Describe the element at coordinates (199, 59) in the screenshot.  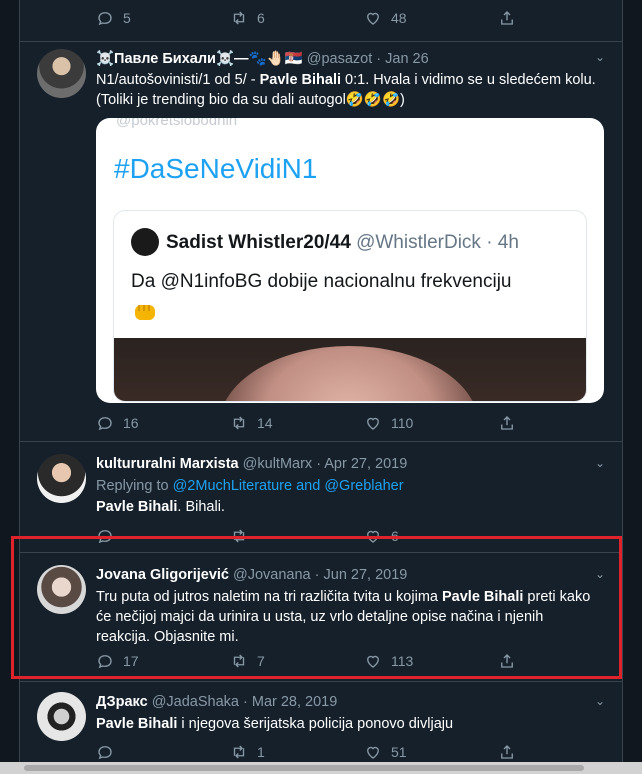
I see `display-name: ☠️Павле Бихали☠️—🐾🤚🏻🇷🇸` at that location.